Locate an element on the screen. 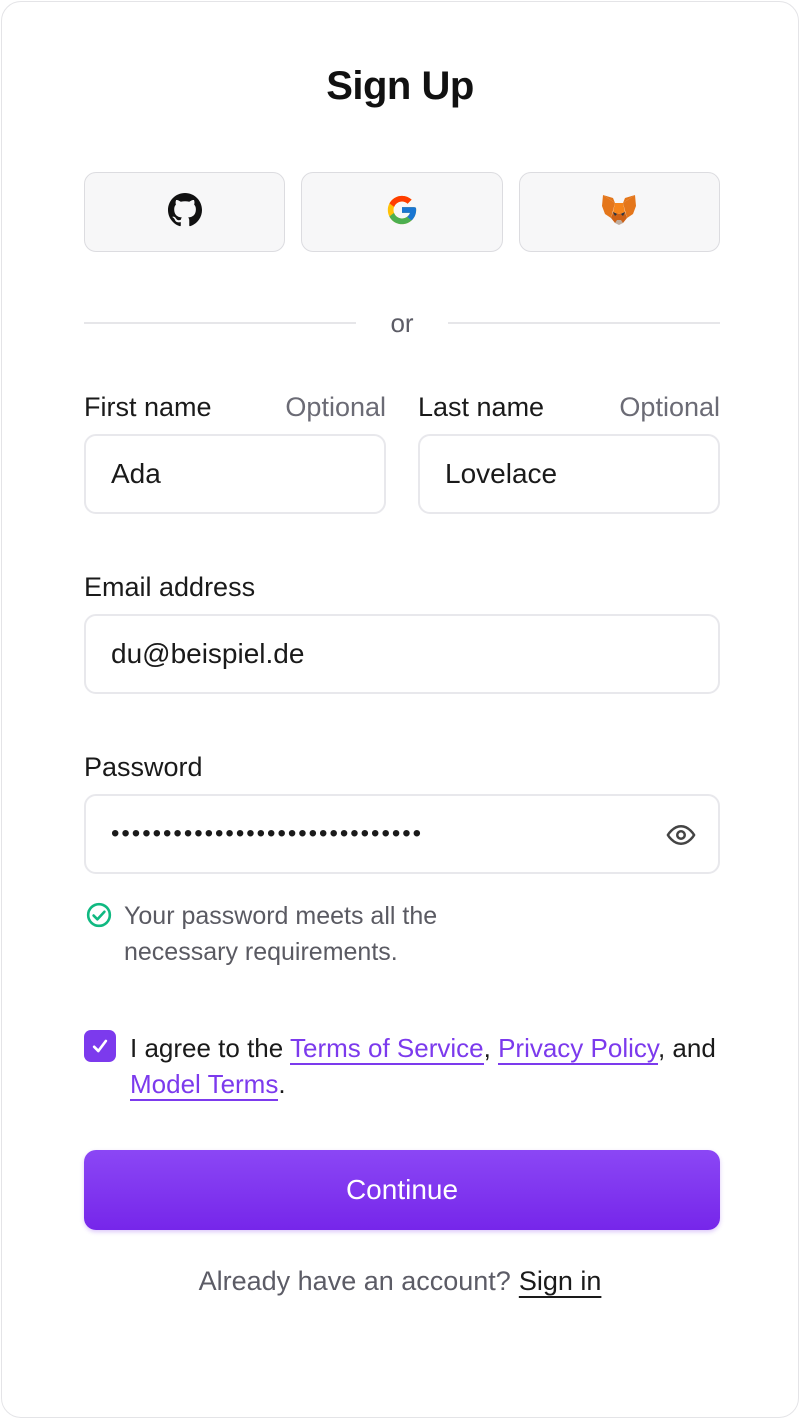 The height and width of the screenshot is (1419, 800). password-value-masked: •••••••••••••••••••••••••••••• is located at coordinates (267, 833).